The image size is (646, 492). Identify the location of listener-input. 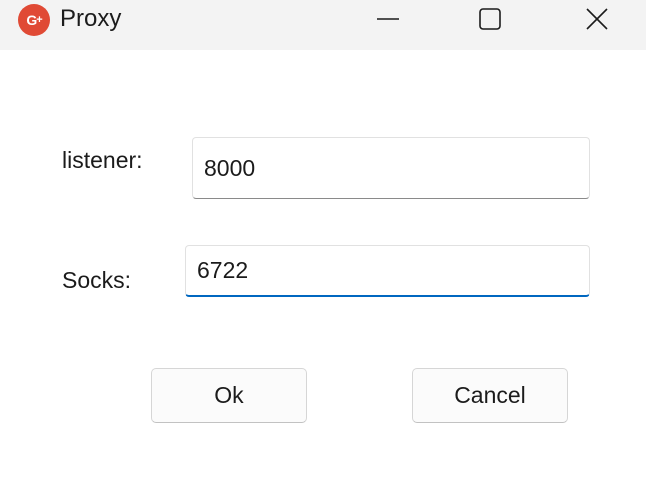
(391, 168).